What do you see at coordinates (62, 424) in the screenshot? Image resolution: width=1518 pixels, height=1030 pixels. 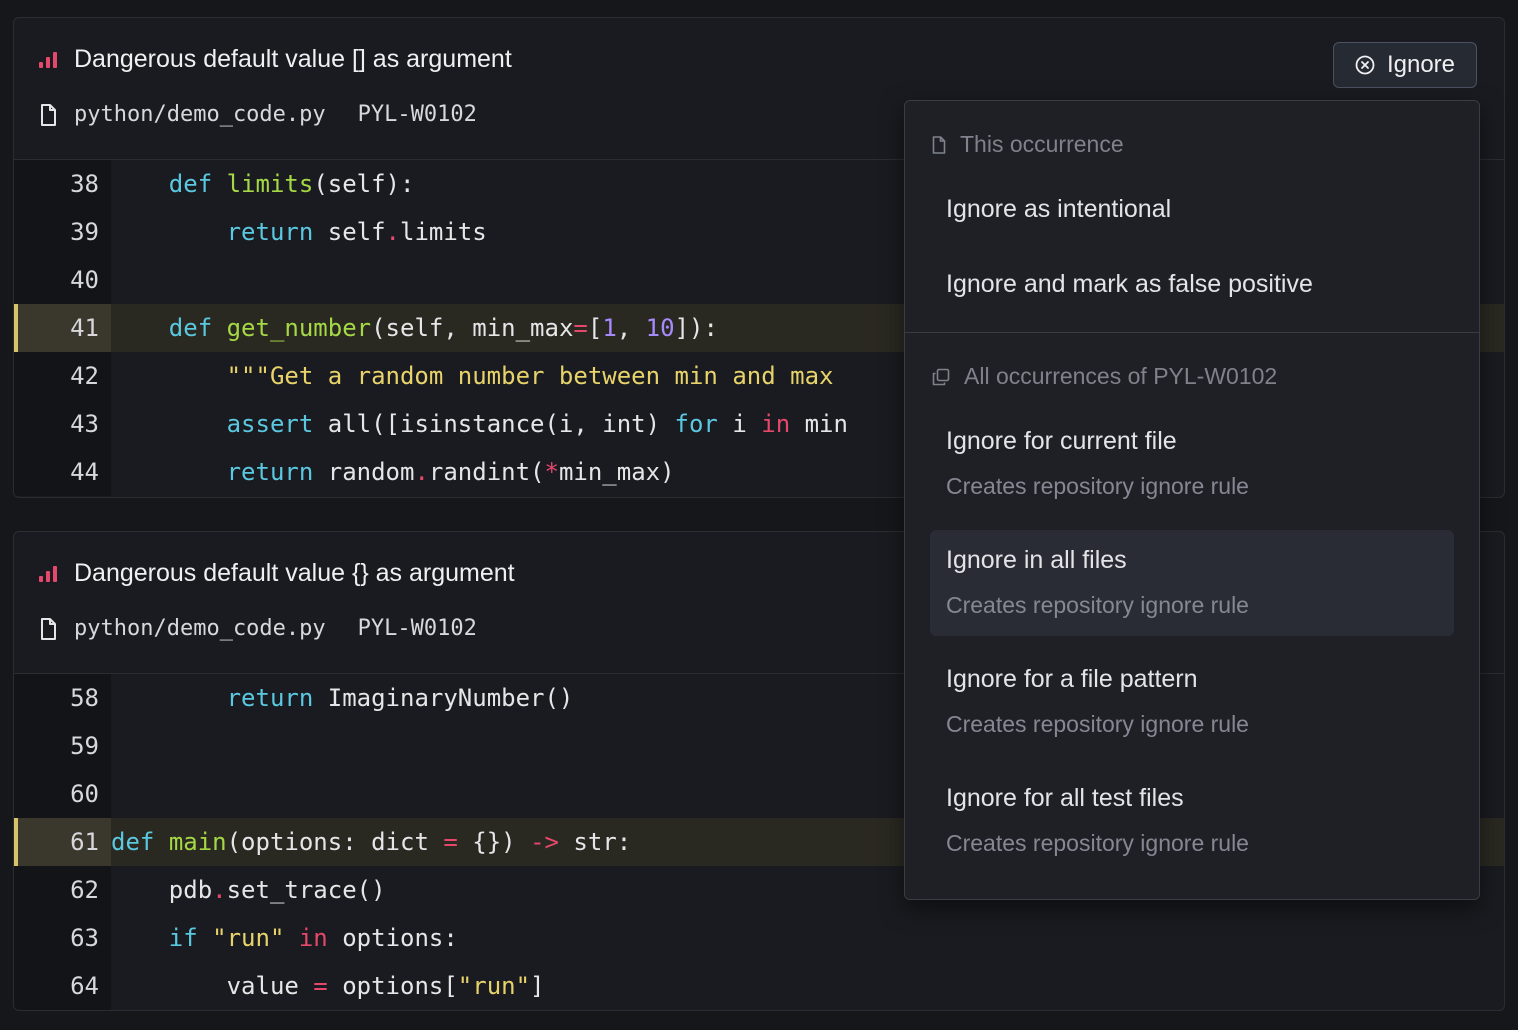 I see `line-number: 43` at bounding box center [62, 424].